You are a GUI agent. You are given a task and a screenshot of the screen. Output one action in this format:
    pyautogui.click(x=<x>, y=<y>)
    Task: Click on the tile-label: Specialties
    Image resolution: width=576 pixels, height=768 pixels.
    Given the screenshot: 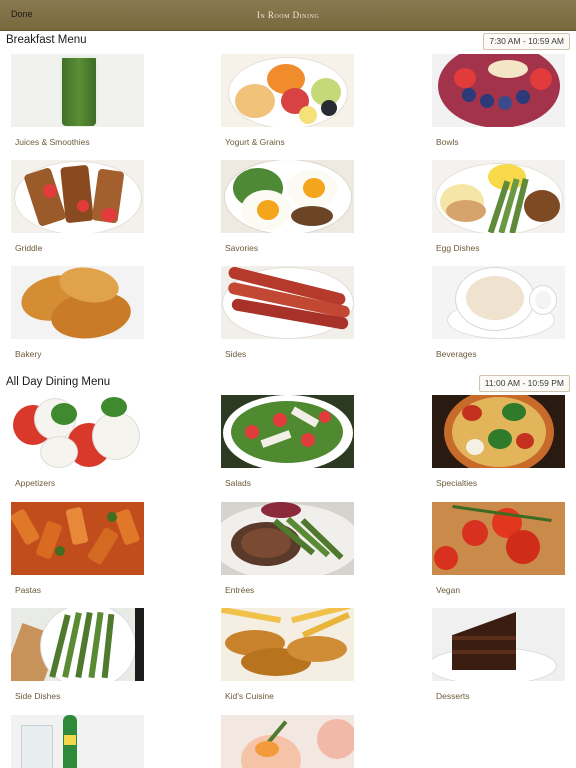 What is the action you would take?
    pyautogui.click(x=457, y=483)
    